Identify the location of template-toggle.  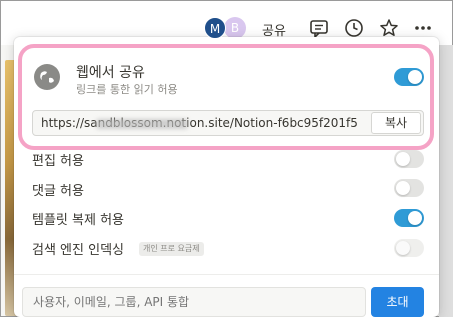
(409, 218).